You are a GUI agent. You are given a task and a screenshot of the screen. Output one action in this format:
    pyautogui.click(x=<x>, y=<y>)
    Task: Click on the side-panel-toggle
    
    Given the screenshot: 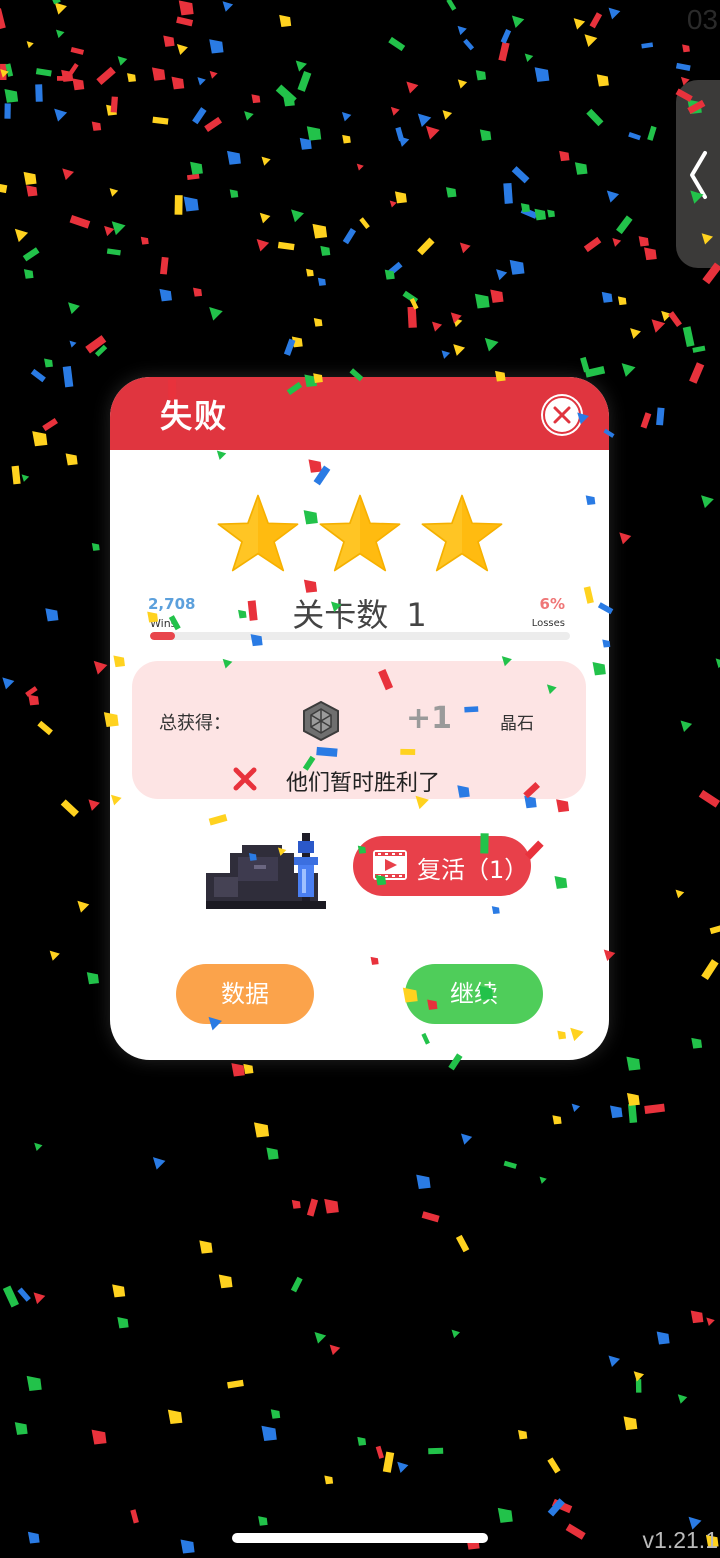 What is the action you would take?
    pyautogui.click(x=698, y=174)
    